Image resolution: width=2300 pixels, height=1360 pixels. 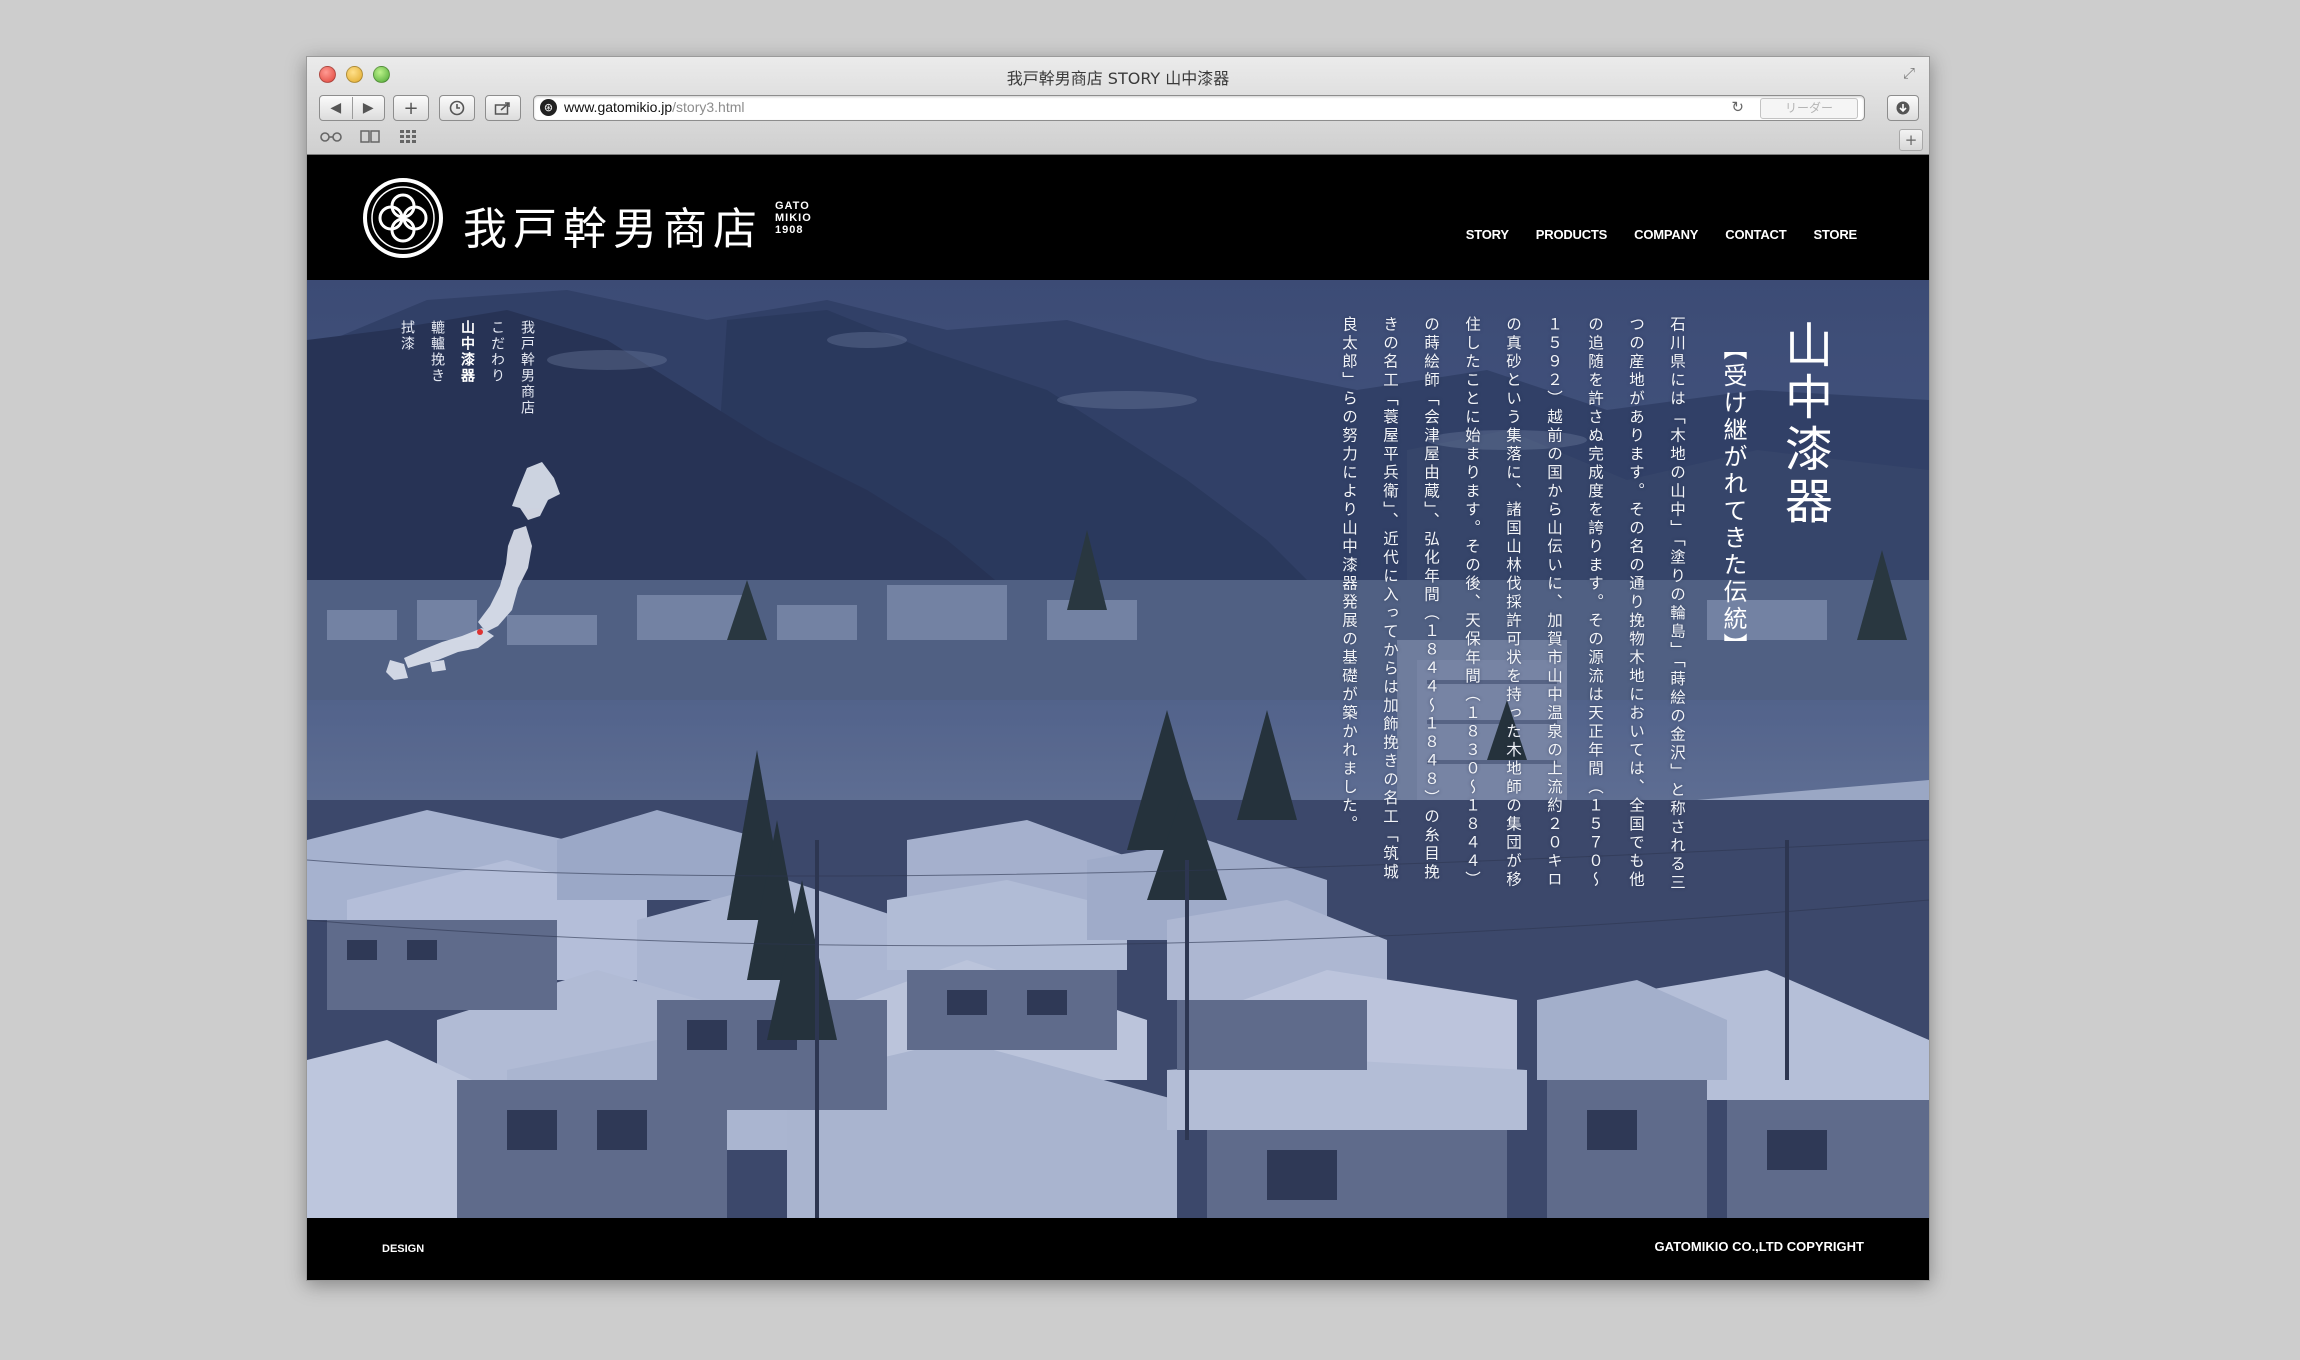 I want to click on reload-icon: ↻, so click(x=1737, y=107).